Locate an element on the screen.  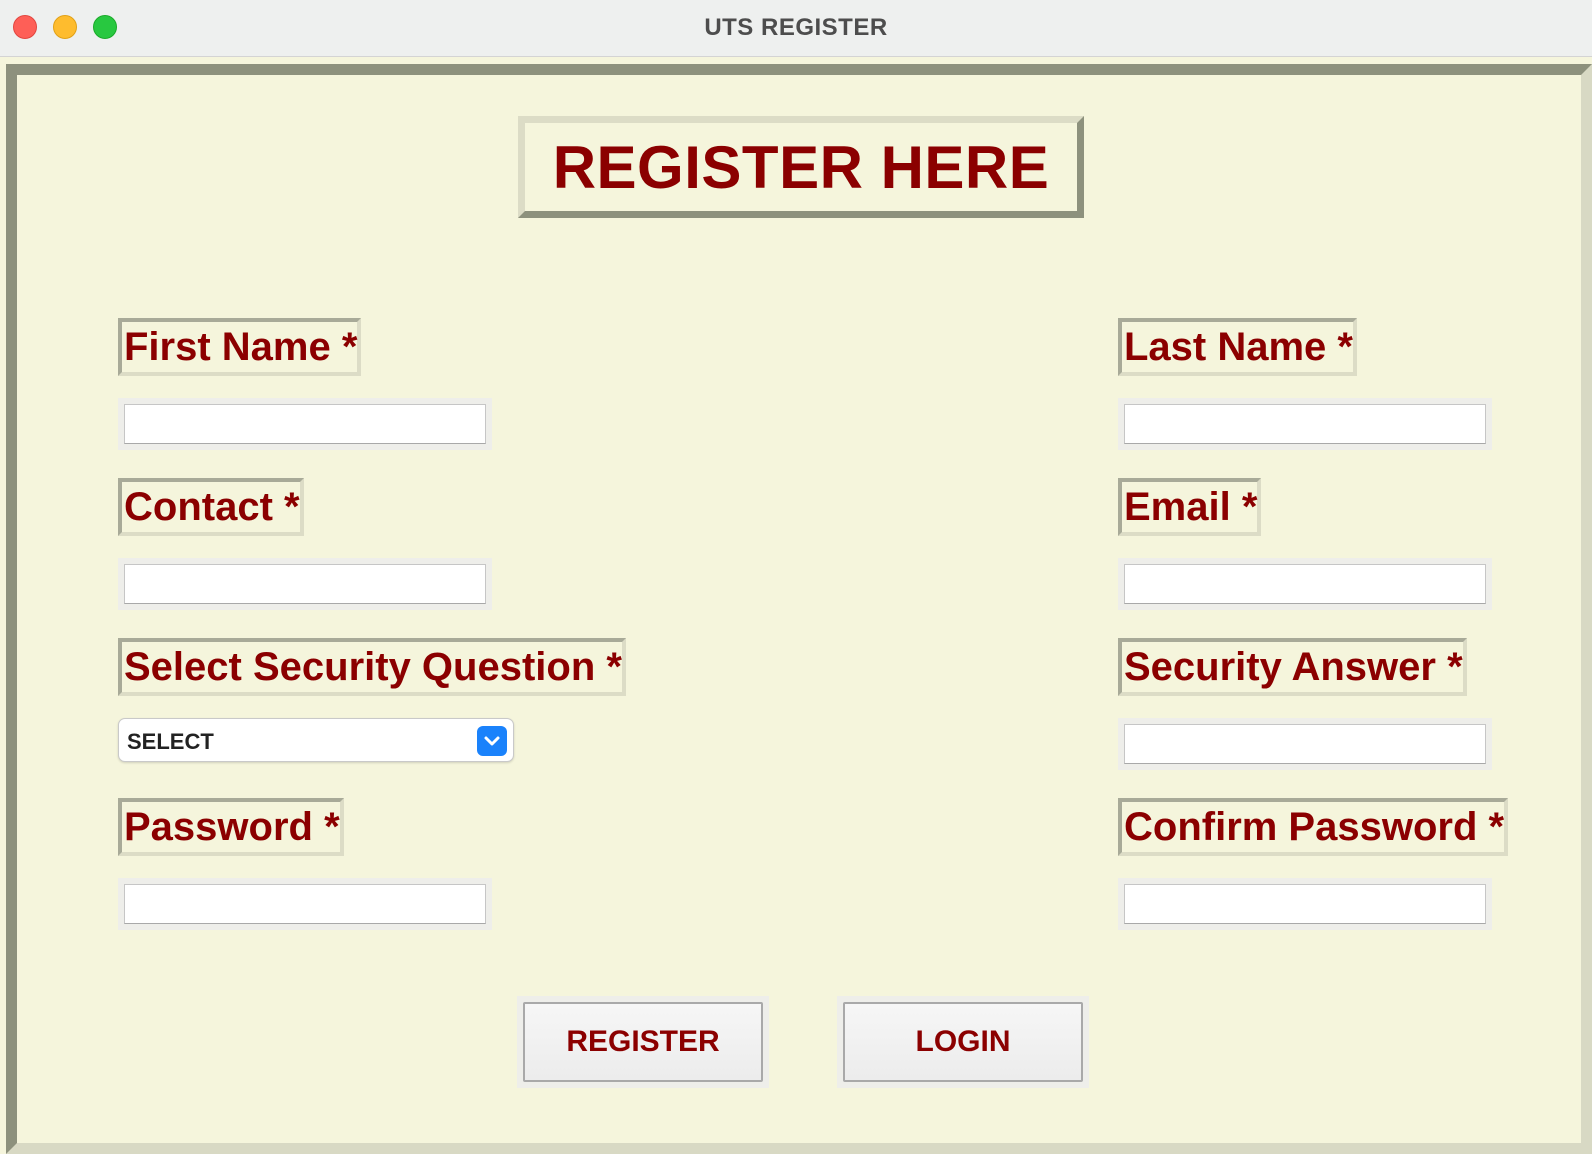
last-name-label: Last Name * is located at coordinates (1237, 347).